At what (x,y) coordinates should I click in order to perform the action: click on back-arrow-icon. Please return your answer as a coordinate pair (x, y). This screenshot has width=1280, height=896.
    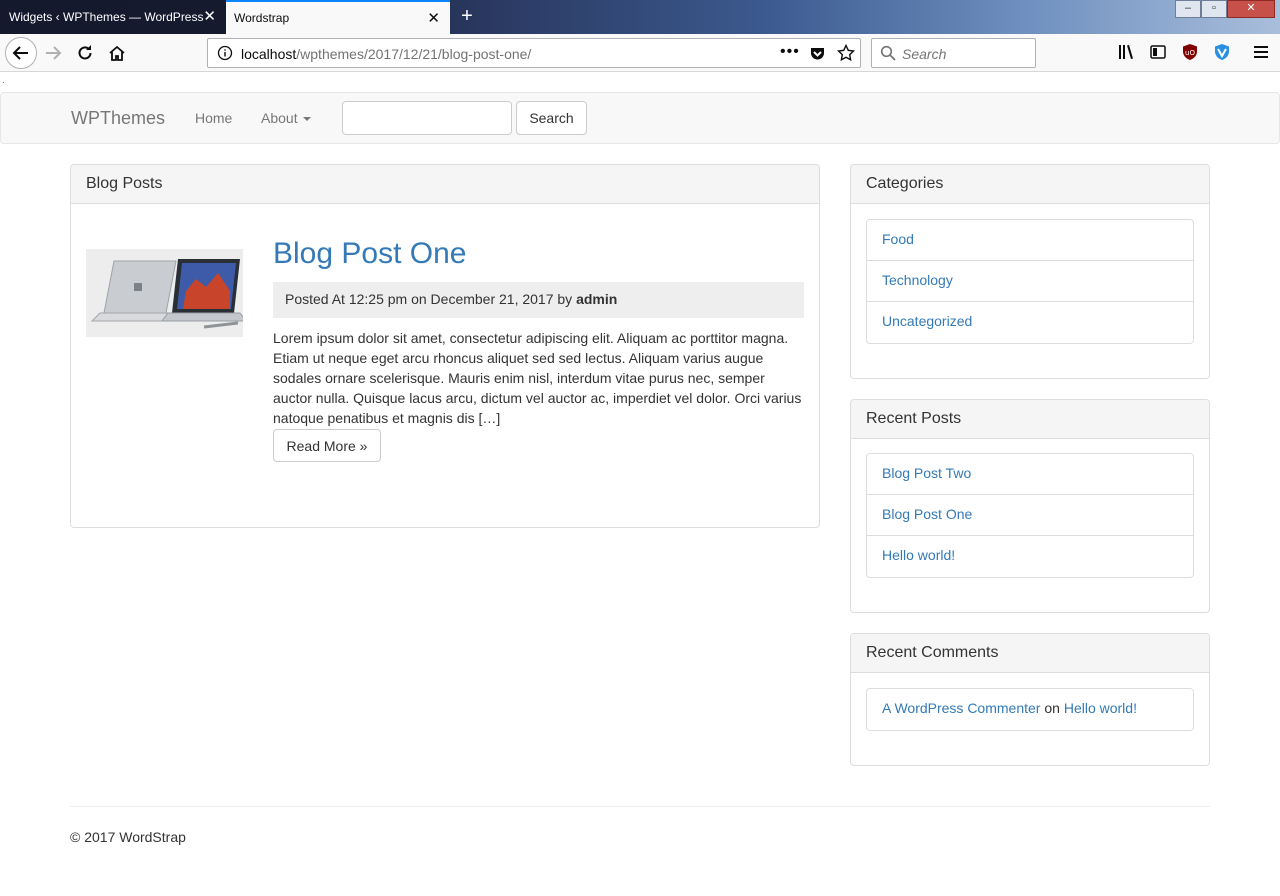
    Looking at the image, I should click on (21, 53).